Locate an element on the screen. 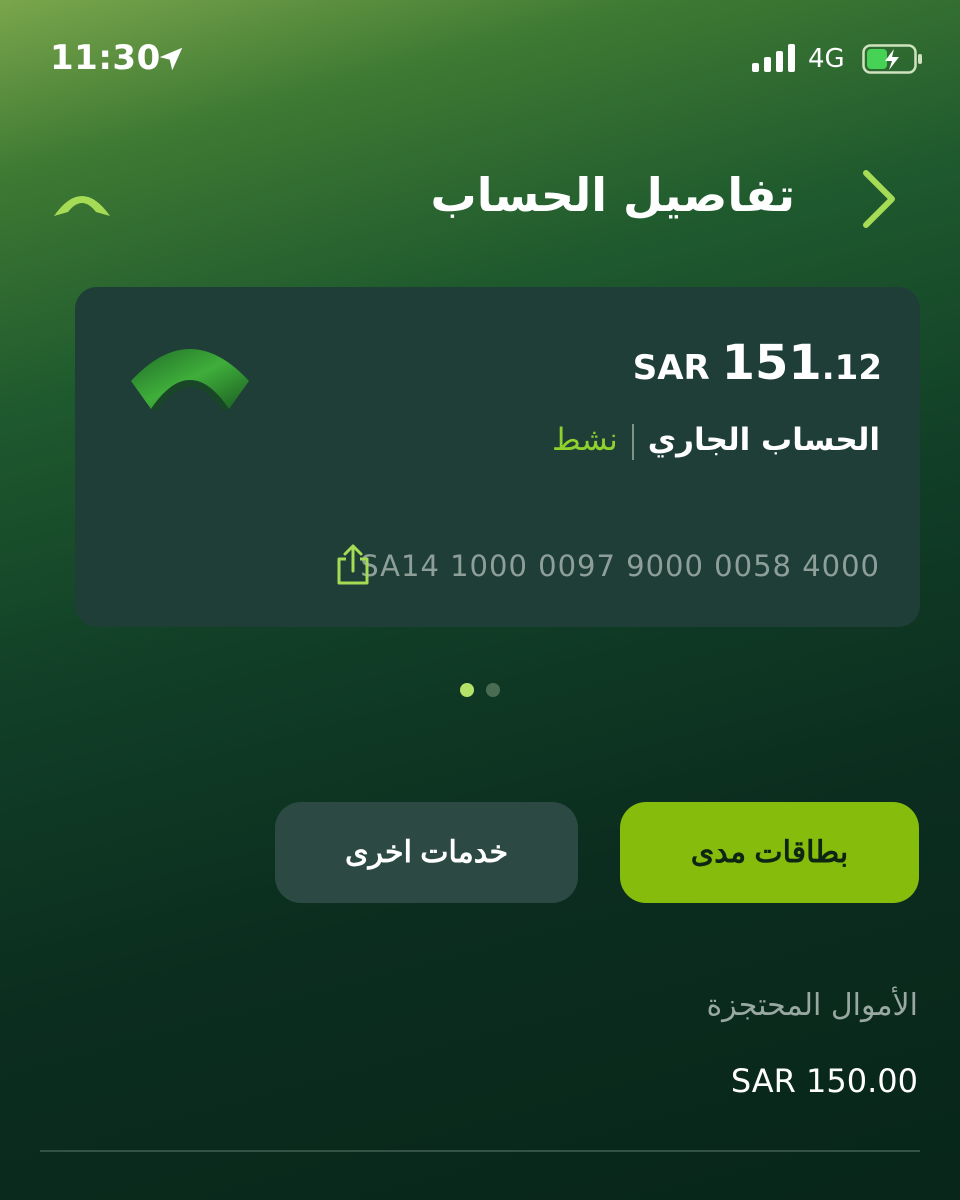 This screenshot has height=1200, width=960. network-type: 4G is located at coordinates (826, 59).